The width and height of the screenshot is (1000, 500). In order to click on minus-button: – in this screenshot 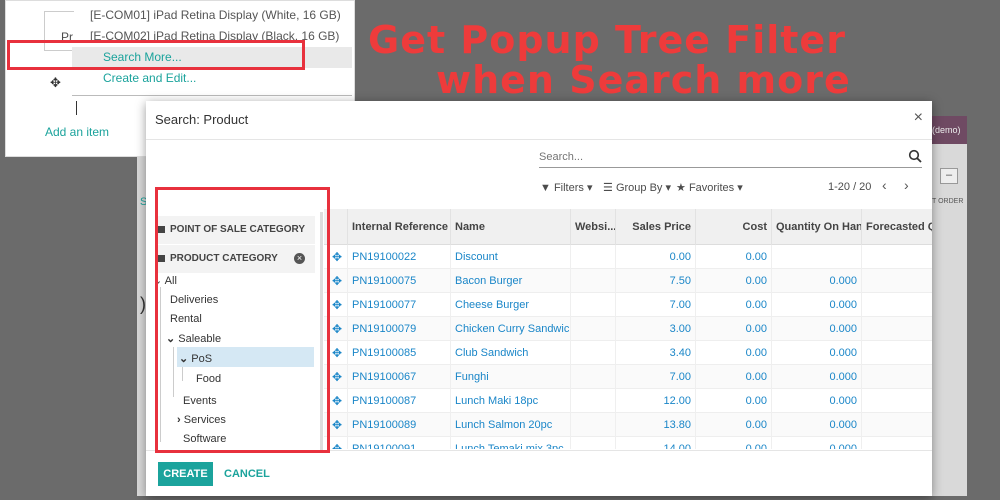, I will do `click(949, 176)`.